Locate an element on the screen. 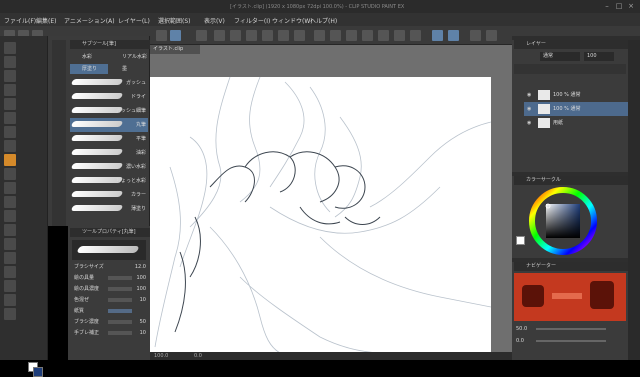 This screenshot has width=640, height=377. subtool-tab-watercolor: 水彩 is located at coordinates (81, 57).